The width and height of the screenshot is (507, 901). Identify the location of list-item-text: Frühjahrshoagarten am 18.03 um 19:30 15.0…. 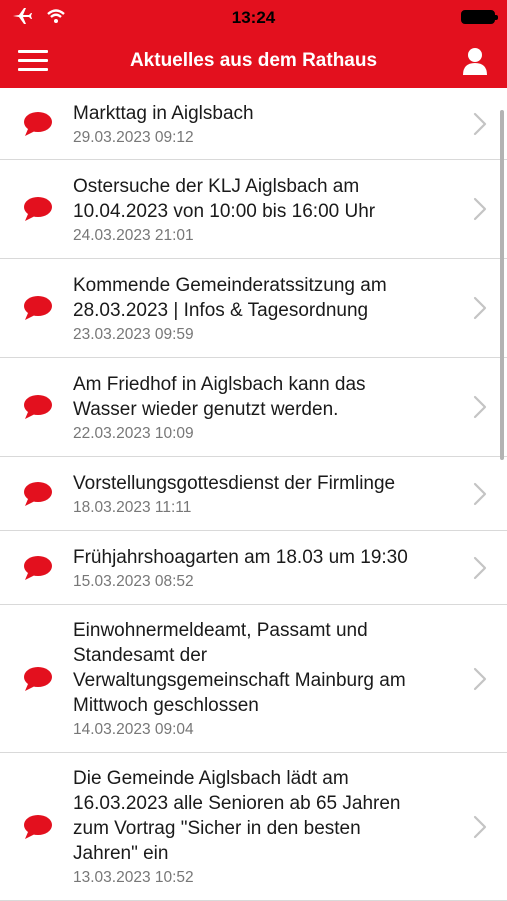
(263, 568).